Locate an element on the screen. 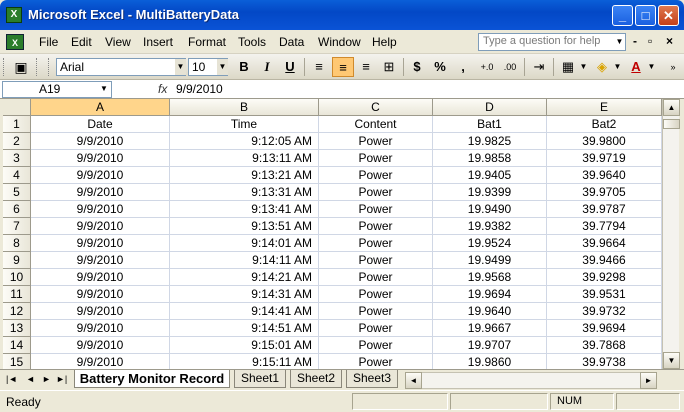  doc-minimize-button: - is located at coordinates (635, 41).